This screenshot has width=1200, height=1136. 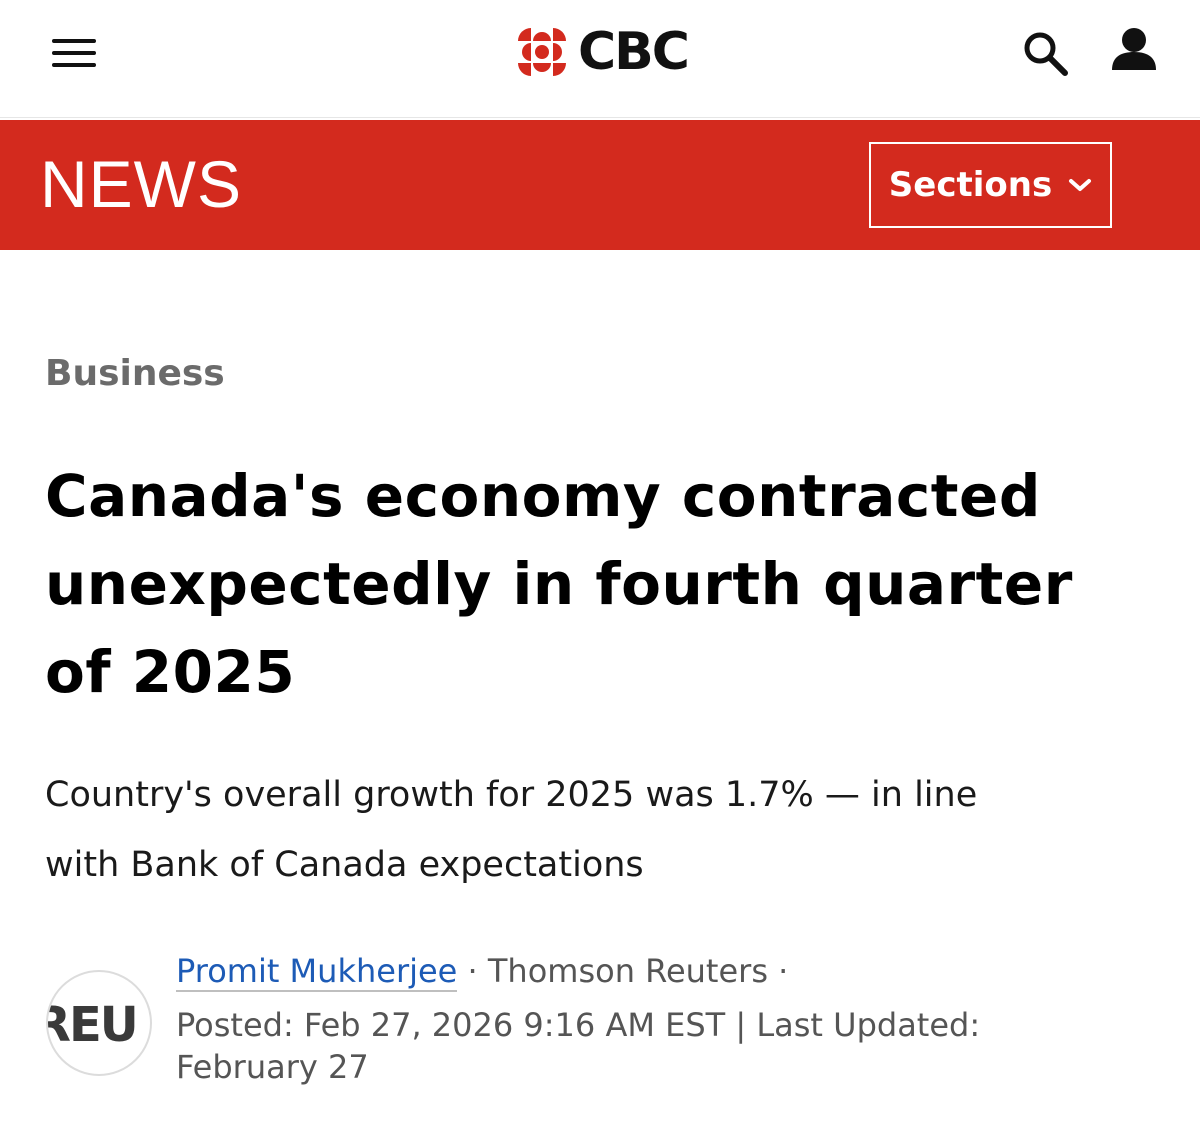 I want to click on headline-line: of 2025, so click(x=170, y=672).